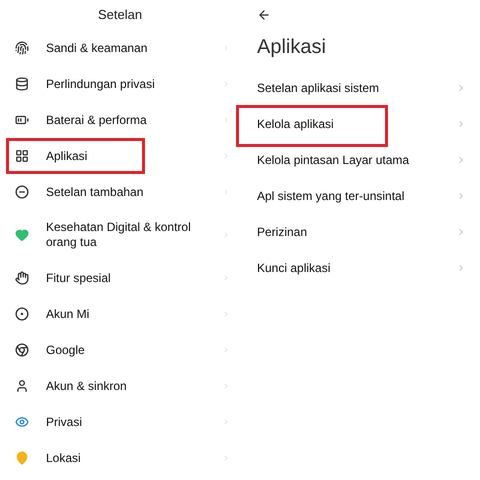 This screenshot has width=480, height=480. I want to click on item-label: Privasi, so click(65, 422).